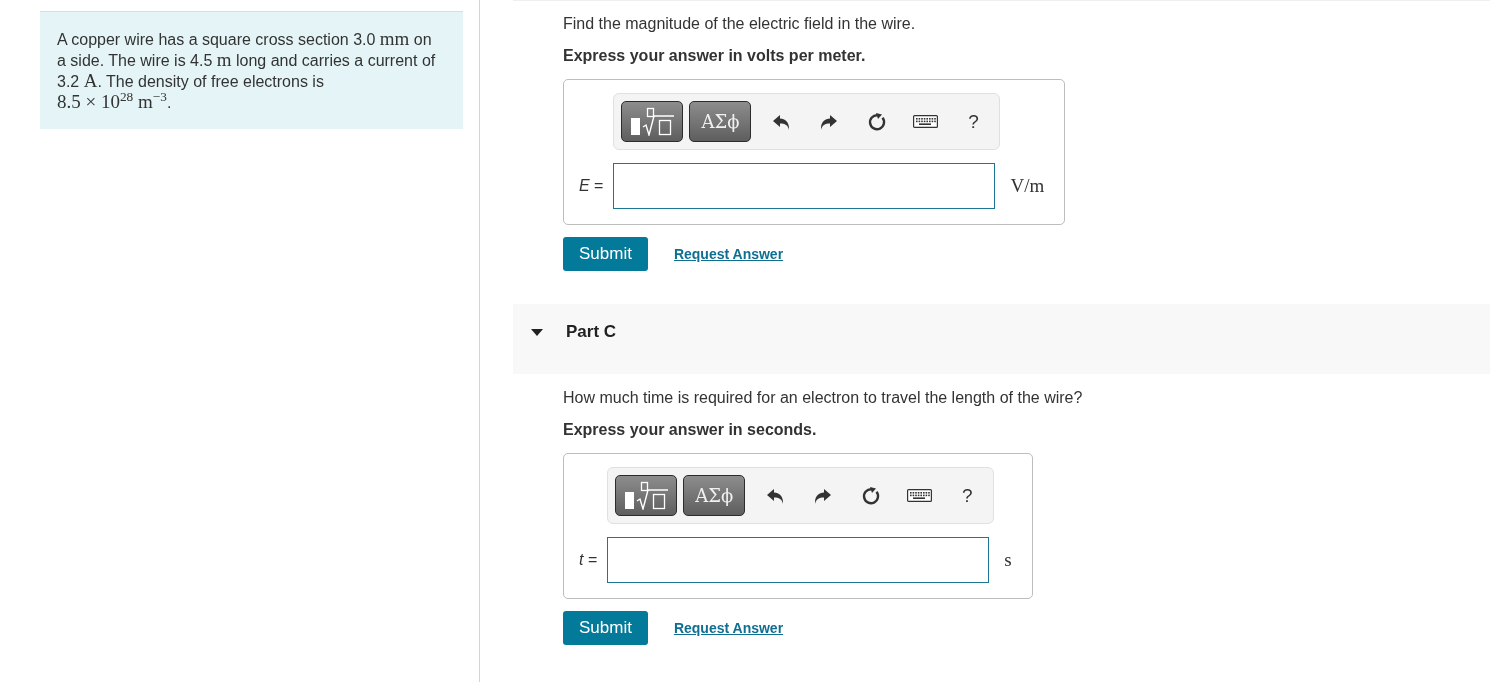 The image size is (1493, 682). What do you see at coordinates (715, 56) in the screenshot?
I see `answer-instruction: Express your answer in volts per meter.` at bounding box center [715, 56].